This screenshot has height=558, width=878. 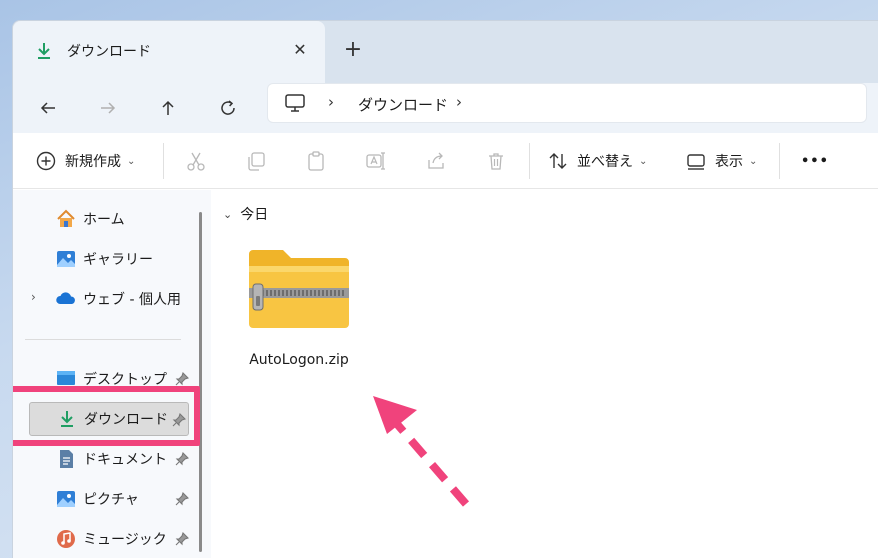 I want to click on tab-strip: ダウンロード ✕ +, so click(x=445, y=52).